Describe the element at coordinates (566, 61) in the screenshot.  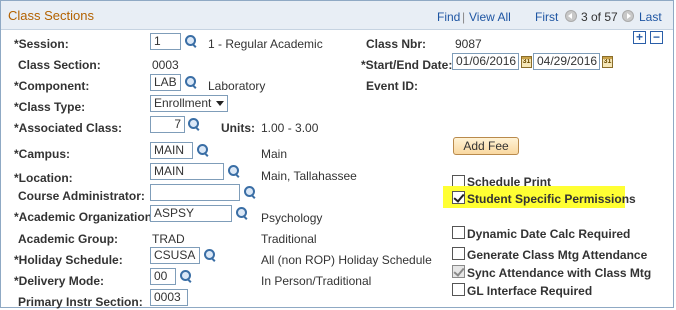
I see `end-date-input: 04/29/2016` at that location.